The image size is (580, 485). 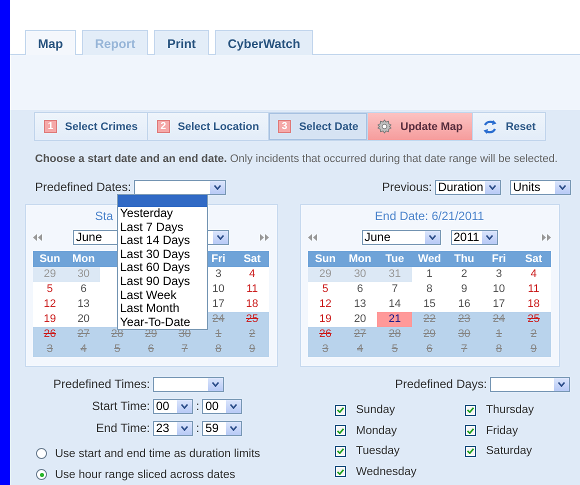 I want to click on minute-select: 00, so click(x=222, y=406).